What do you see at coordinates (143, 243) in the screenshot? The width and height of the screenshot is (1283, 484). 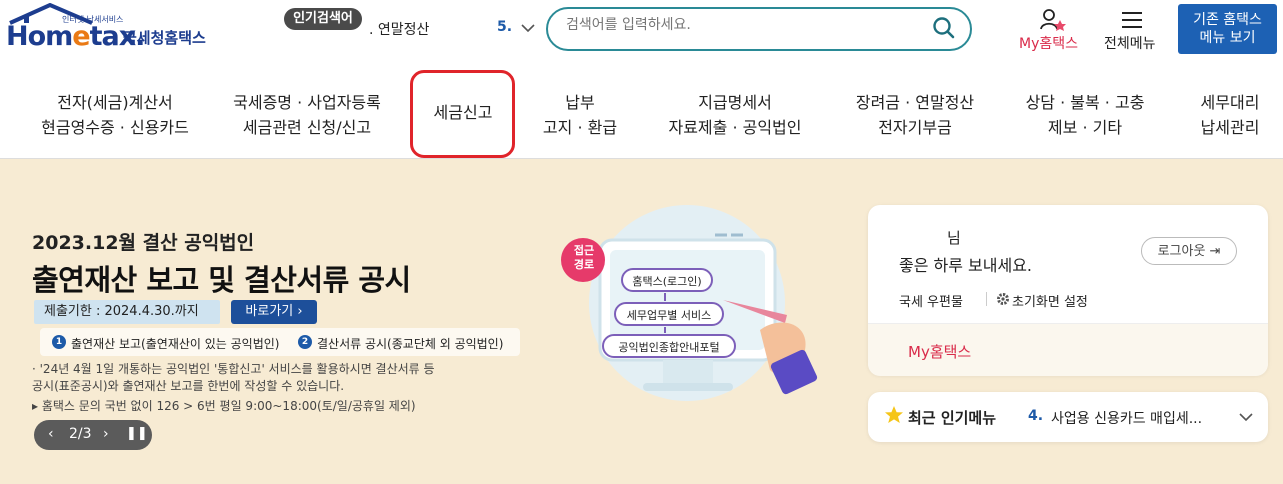 I see `banner-subtitle: 2023.12월 결산 공익법인` at bounding box center [143, 243].